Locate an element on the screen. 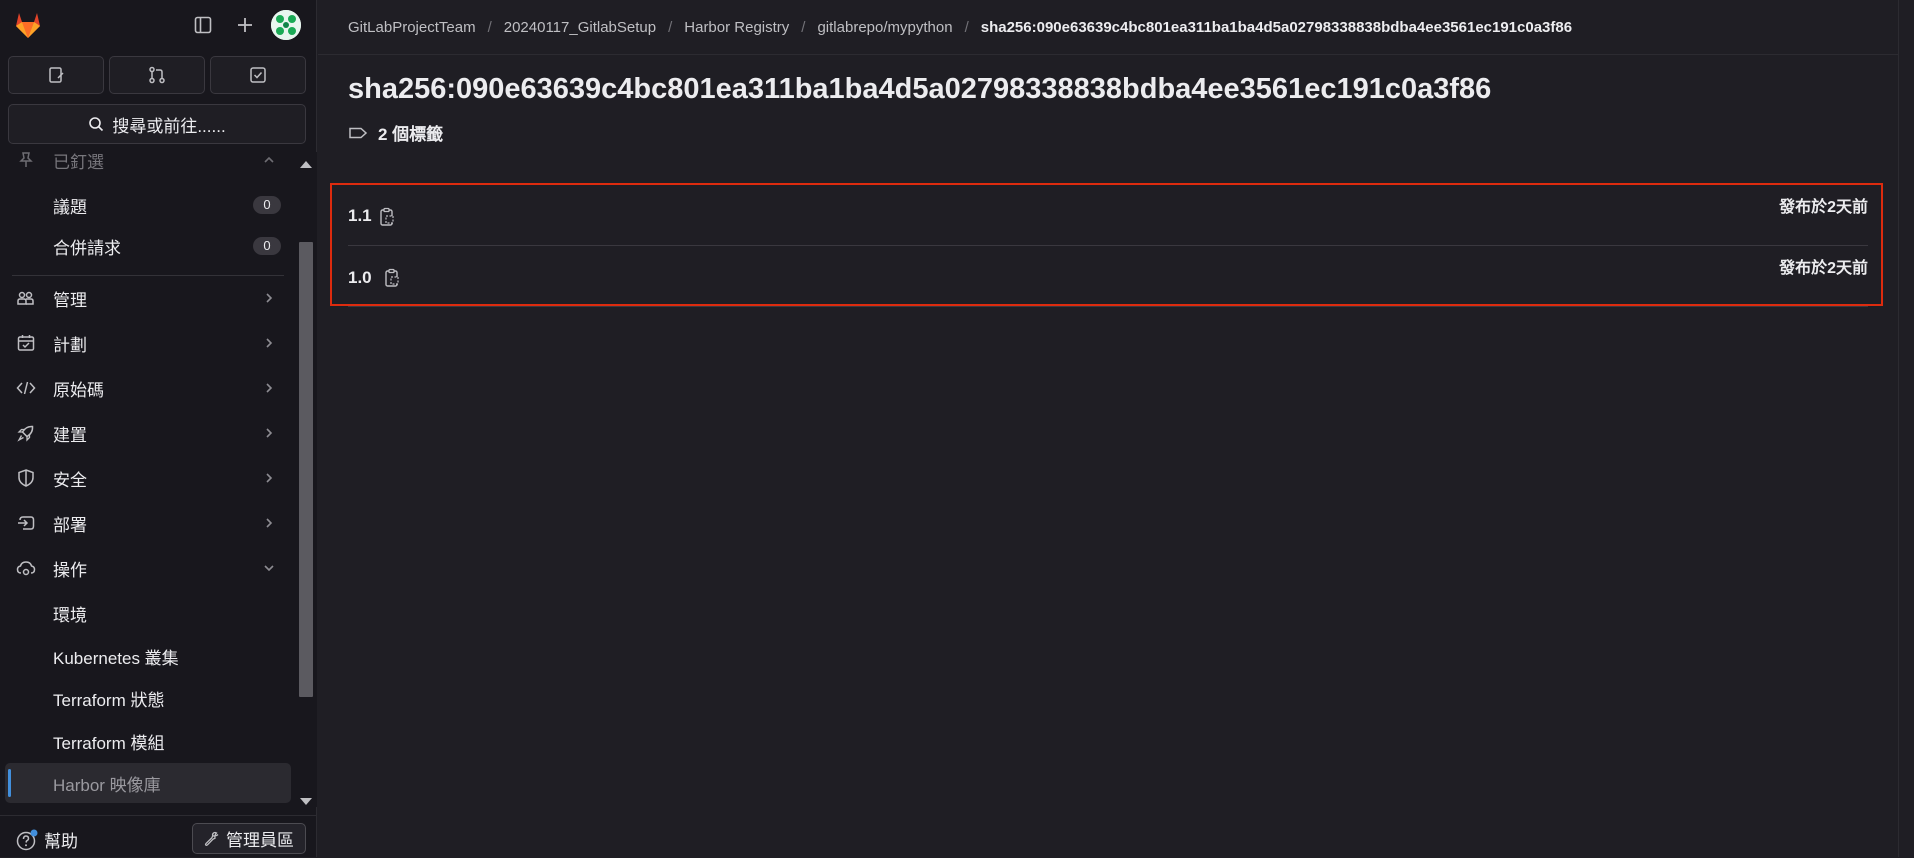  sidebar-topbar is located at coordinates (158, 25).